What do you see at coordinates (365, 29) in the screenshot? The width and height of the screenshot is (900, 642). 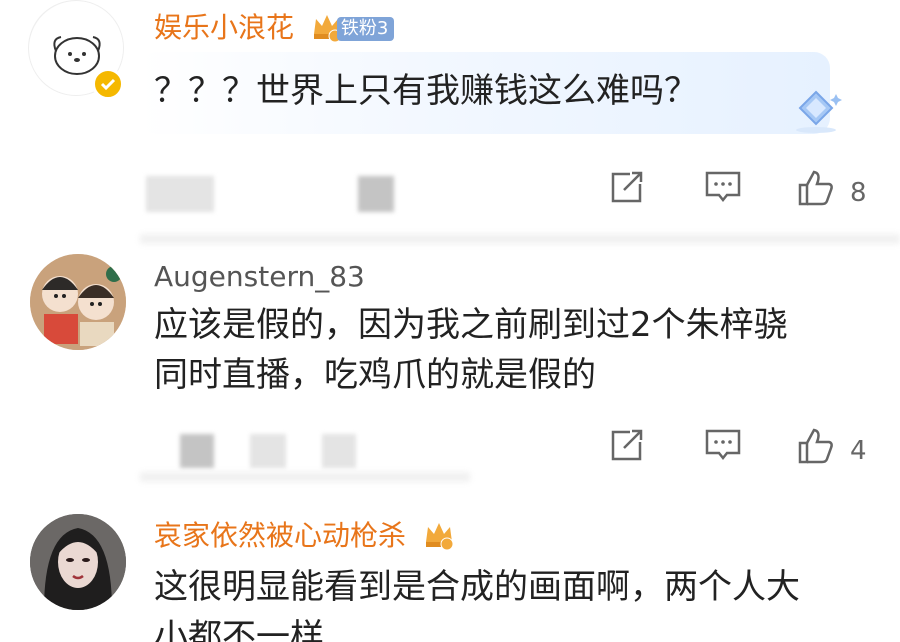 I see `fan-badge: 铁粉3` at bounding box center [365, 29].